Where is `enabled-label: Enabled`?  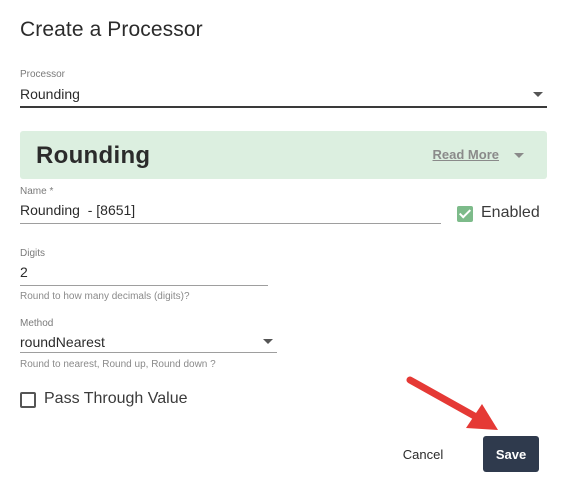 enabled-label: Enabled is located at coordinates (510, 212).